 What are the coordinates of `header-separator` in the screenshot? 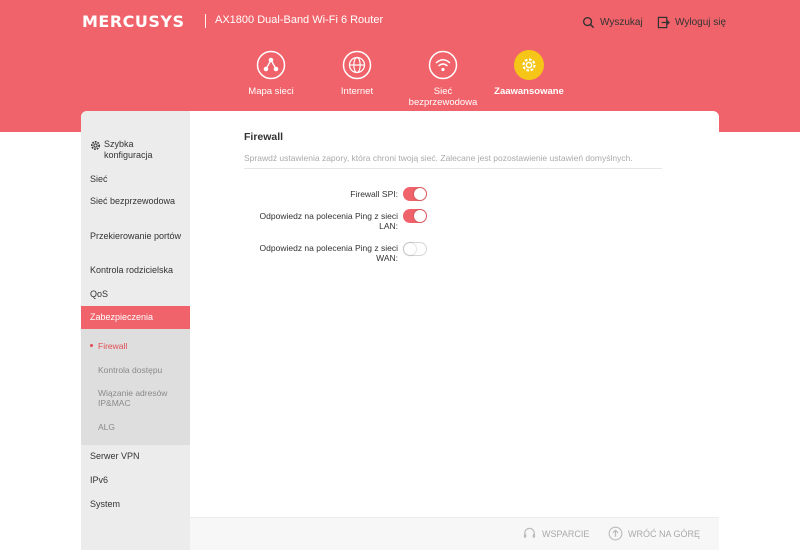 It's located at (205, 21).